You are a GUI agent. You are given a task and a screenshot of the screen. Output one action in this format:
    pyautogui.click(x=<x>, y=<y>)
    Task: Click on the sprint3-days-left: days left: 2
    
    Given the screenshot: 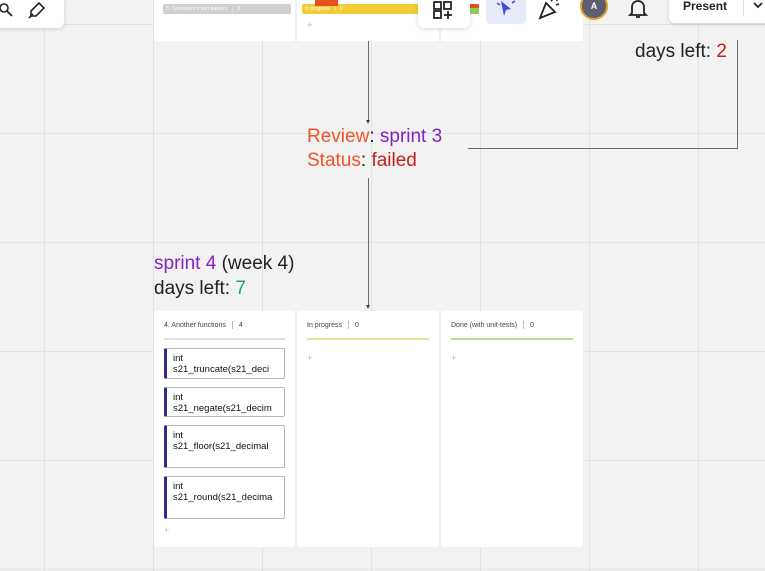 What is the action you would take?
    pyautogui.click(x=681, y=52)
    